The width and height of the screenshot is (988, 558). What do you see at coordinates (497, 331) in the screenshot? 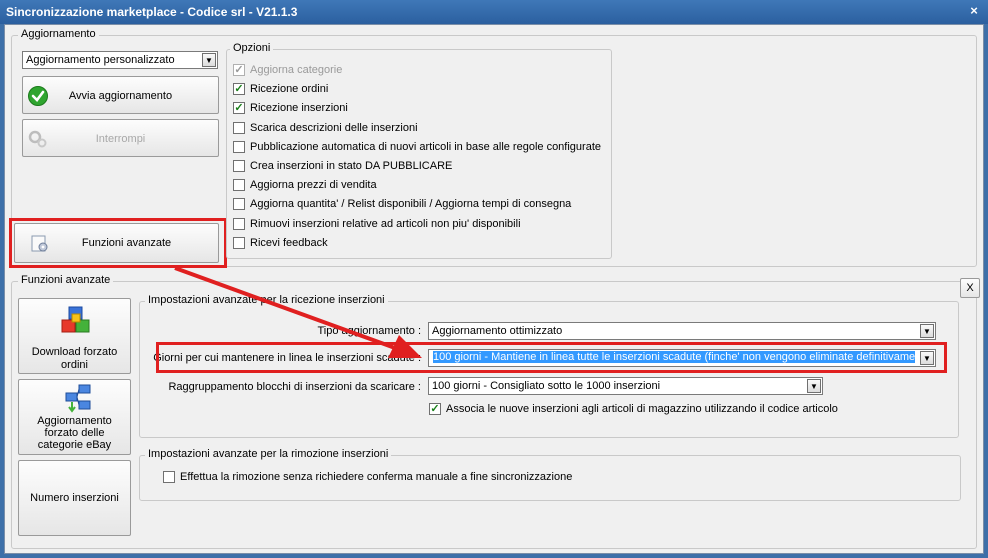
I see `update-type-value: Aggiornamento ottimizzato` at bounding box center [497, 331].